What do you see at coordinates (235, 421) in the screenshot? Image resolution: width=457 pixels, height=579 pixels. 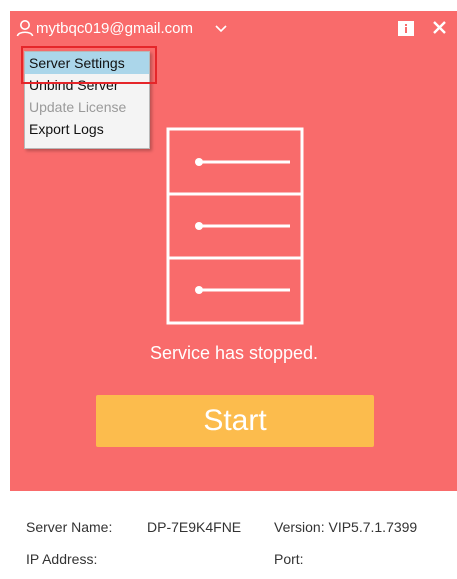 I see `start-button: Start` at bounding box center [235, 421].